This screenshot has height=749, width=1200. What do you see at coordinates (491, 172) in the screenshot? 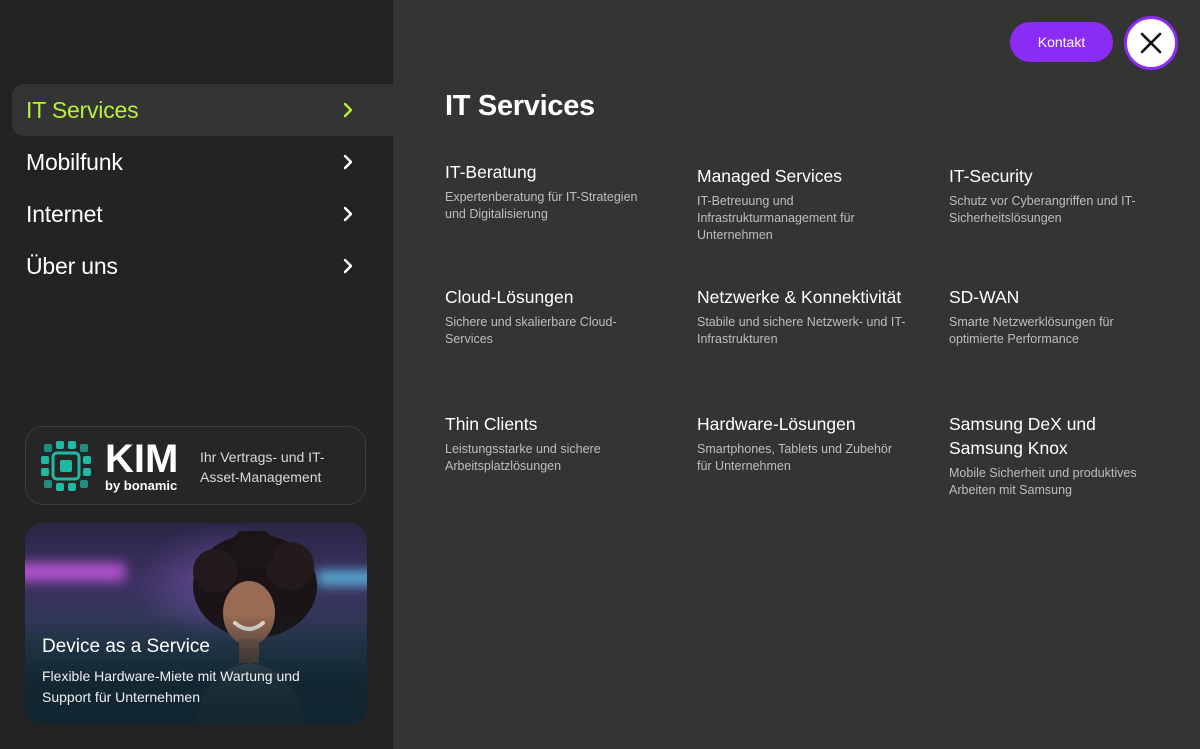
I see `service-title: IT-Beratung` at bounding box center [491, 172].